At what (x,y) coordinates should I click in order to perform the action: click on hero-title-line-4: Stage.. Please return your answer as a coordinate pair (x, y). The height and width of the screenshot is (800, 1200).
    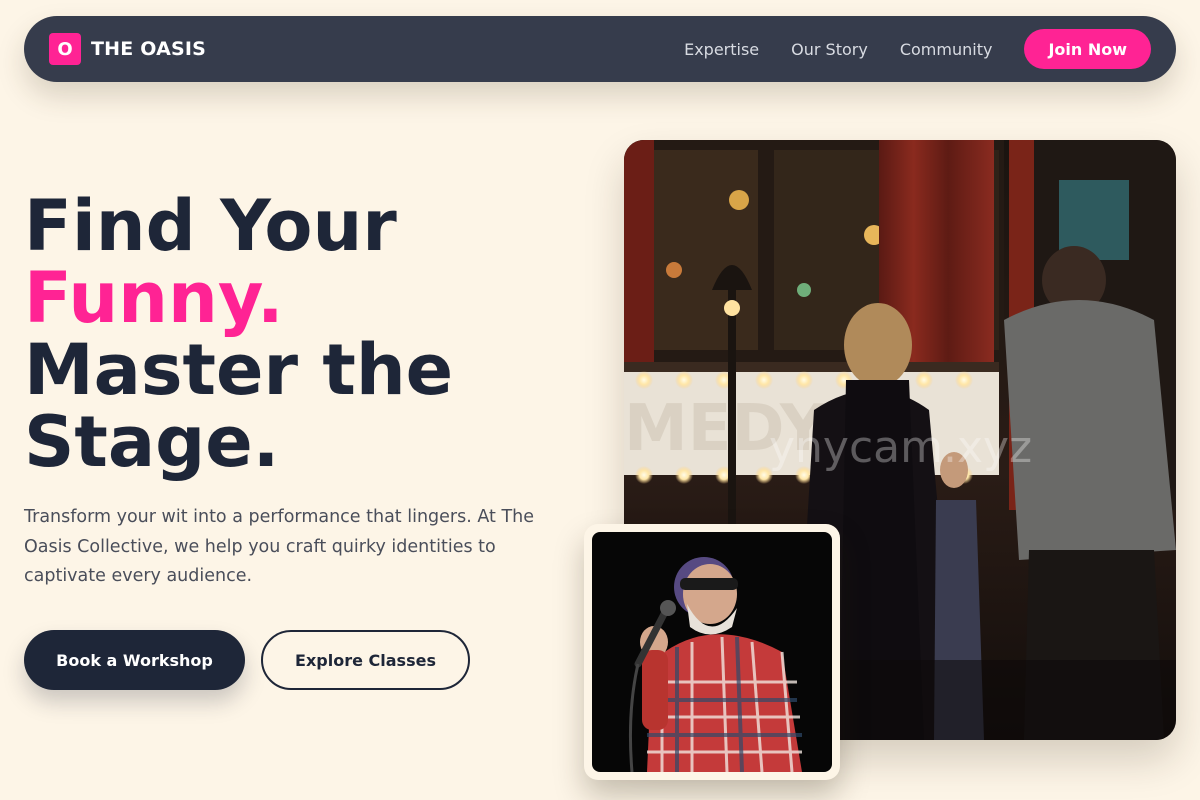
    Looking at the image, I should click on (152, 442).